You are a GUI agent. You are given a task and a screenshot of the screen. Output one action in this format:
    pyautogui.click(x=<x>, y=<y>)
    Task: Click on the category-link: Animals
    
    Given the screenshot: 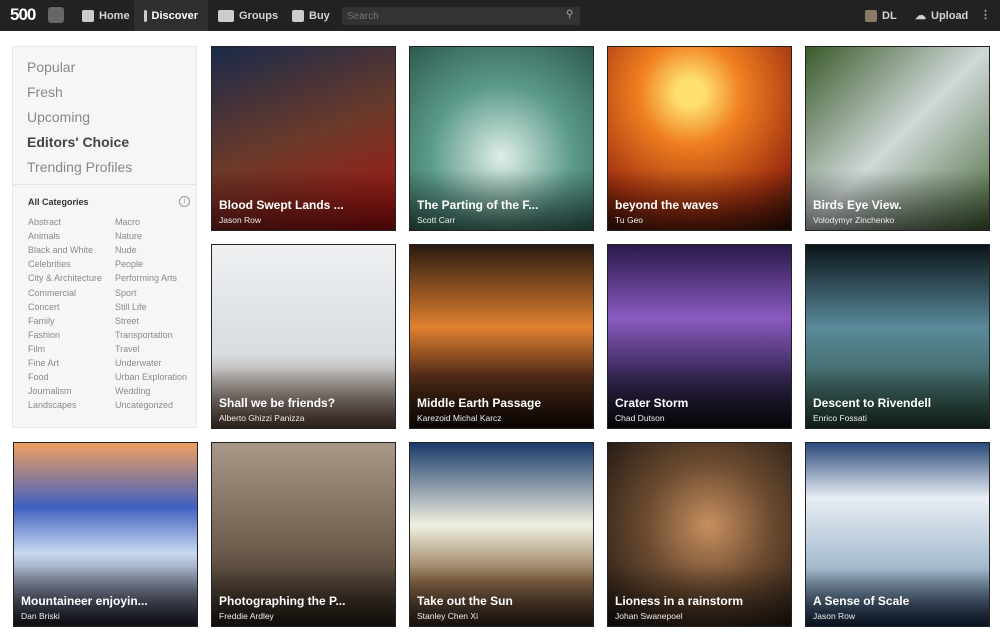 What is the action you would take?
    pyautogui.click(x=44, y=236)
    